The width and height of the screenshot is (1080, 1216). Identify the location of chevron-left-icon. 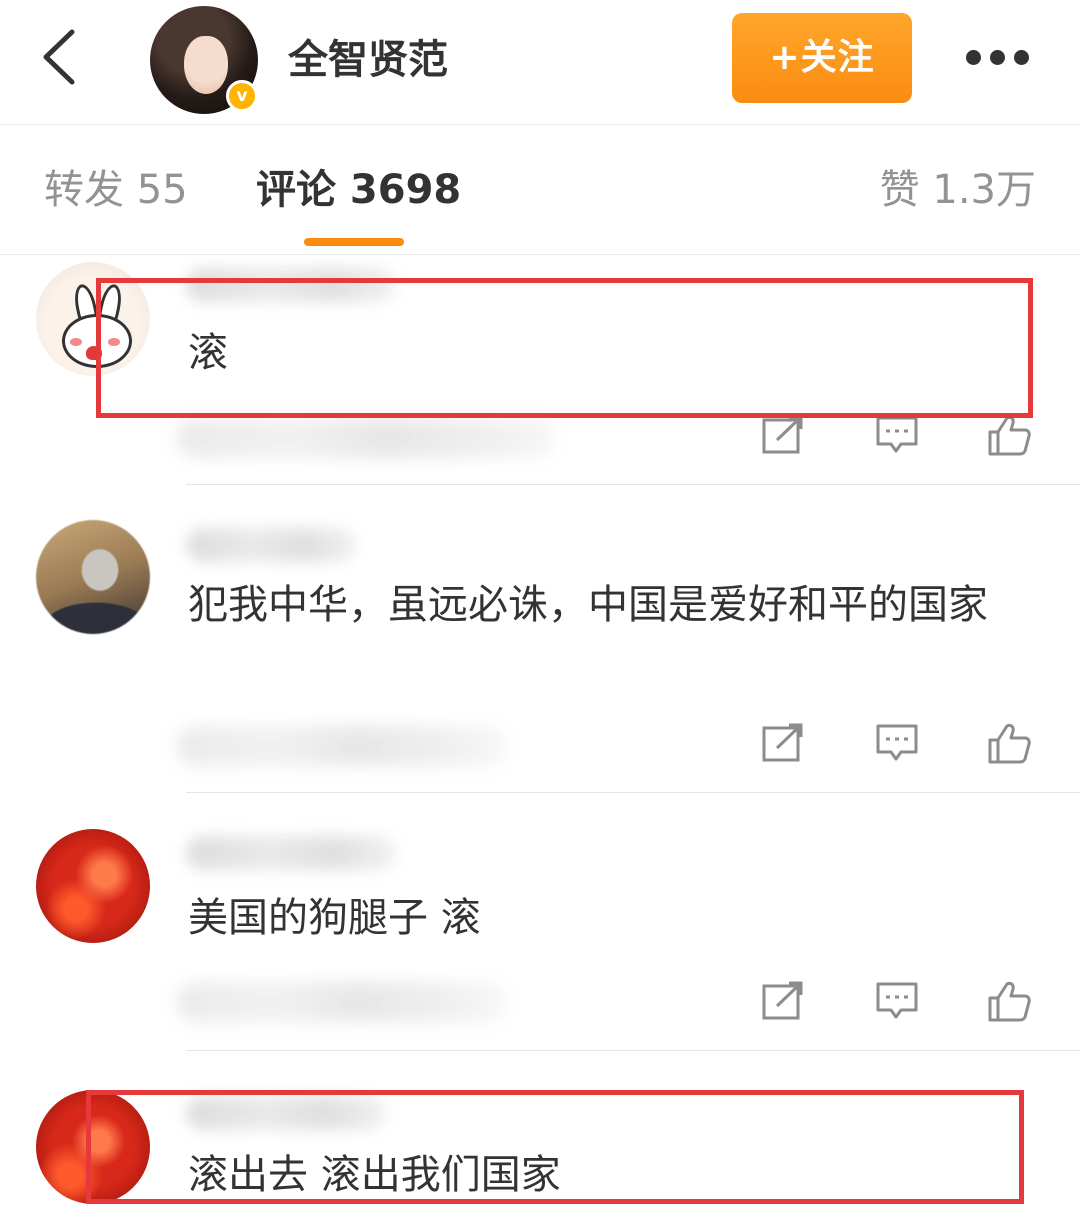
(61, 57).